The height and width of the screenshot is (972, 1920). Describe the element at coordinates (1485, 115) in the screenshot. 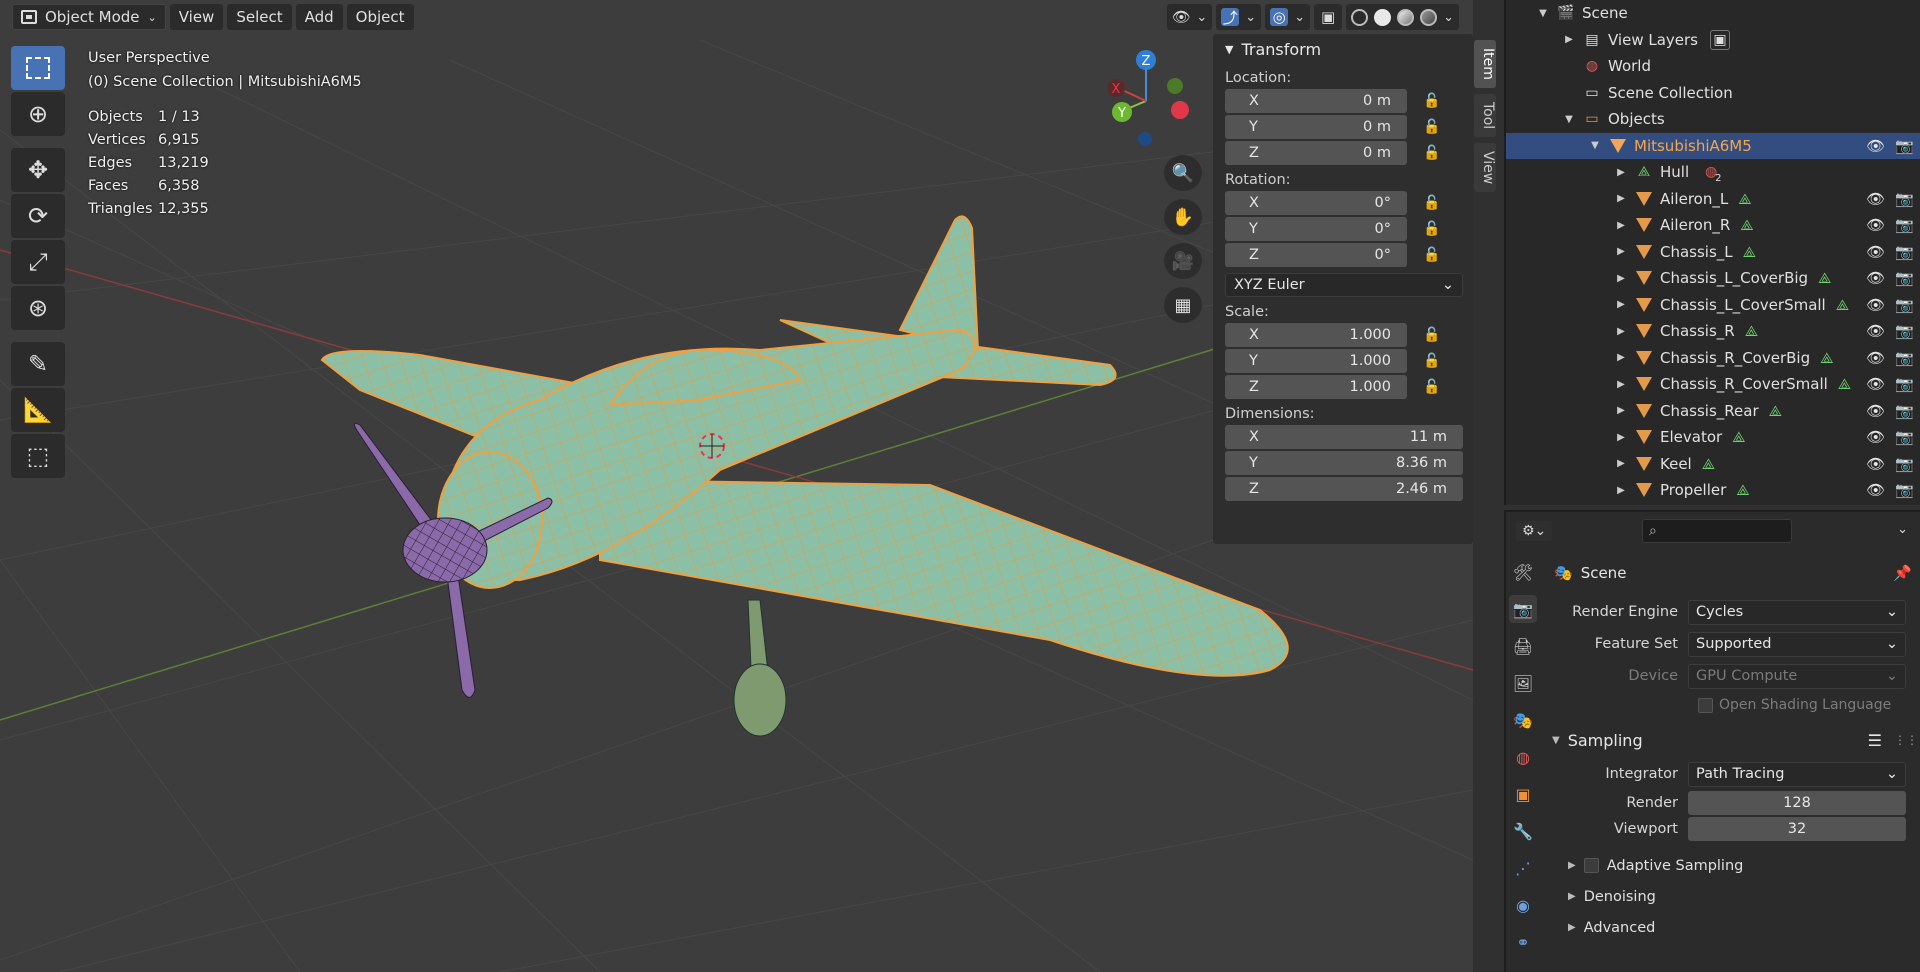

I see `tab-tool: Tool` at that location.